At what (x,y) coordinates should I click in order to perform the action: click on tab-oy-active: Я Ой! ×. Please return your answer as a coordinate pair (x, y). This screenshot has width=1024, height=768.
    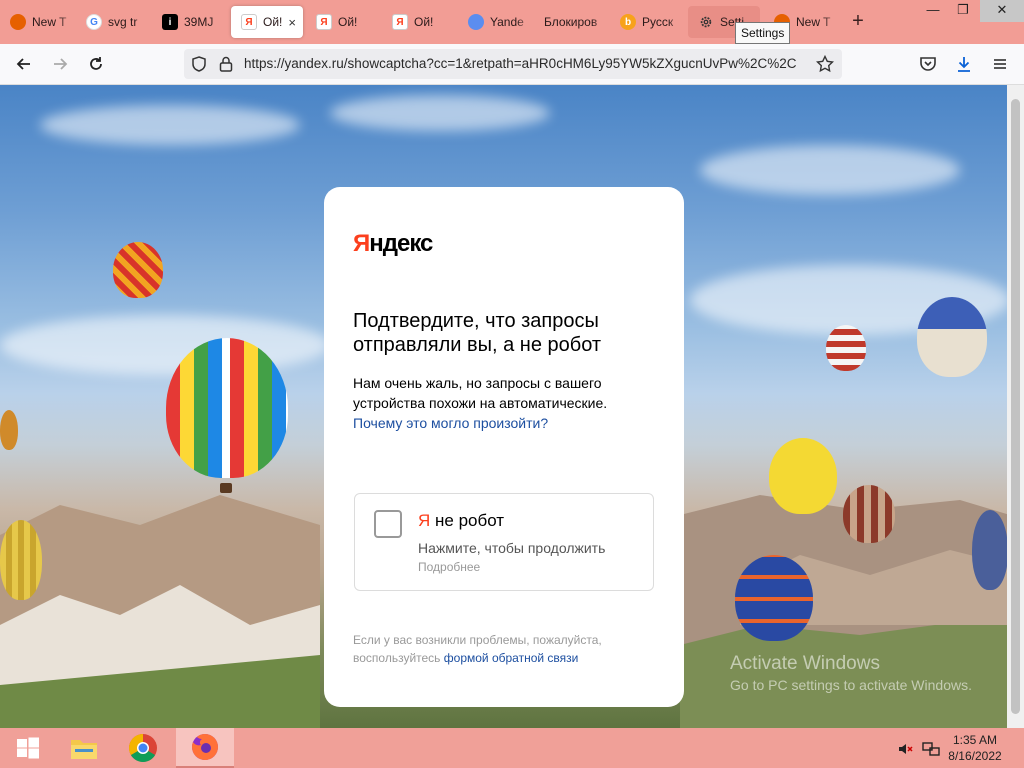
    Looking at the image, I should click on (267, 22).